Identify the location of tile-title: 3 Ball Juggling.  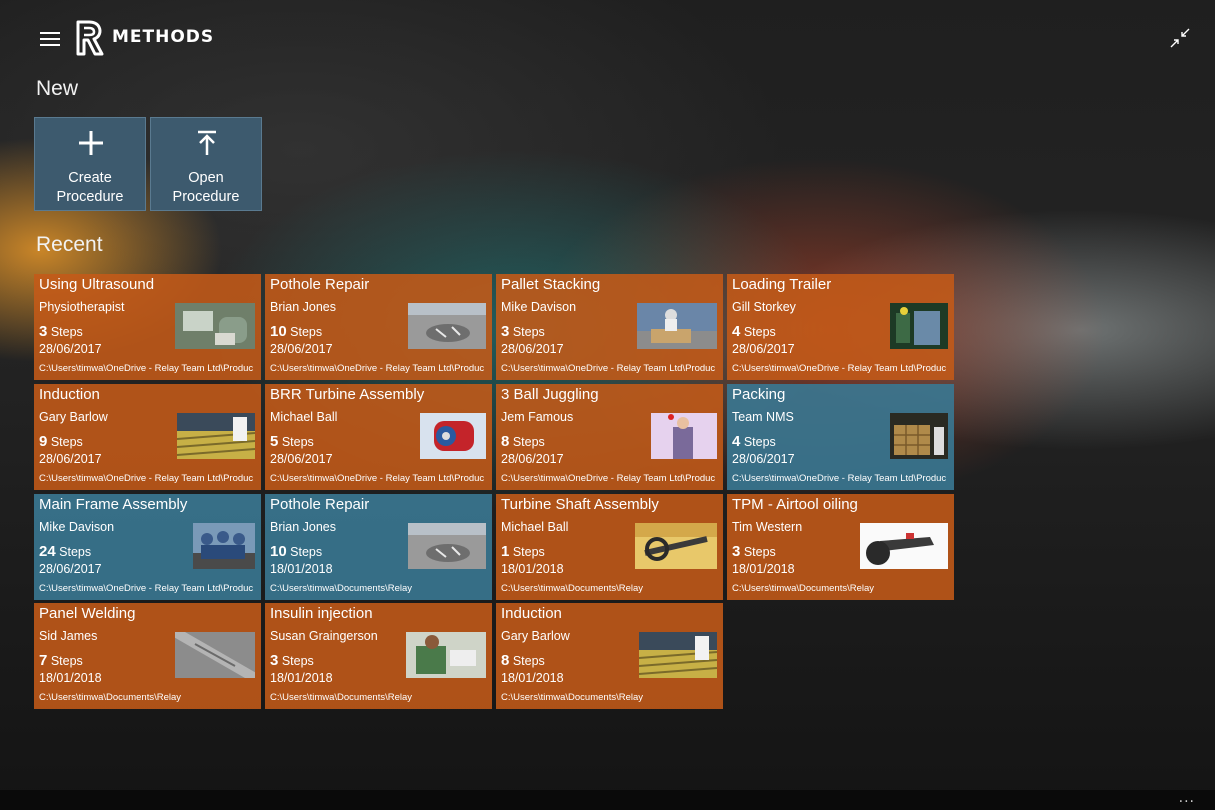
(550, 394).